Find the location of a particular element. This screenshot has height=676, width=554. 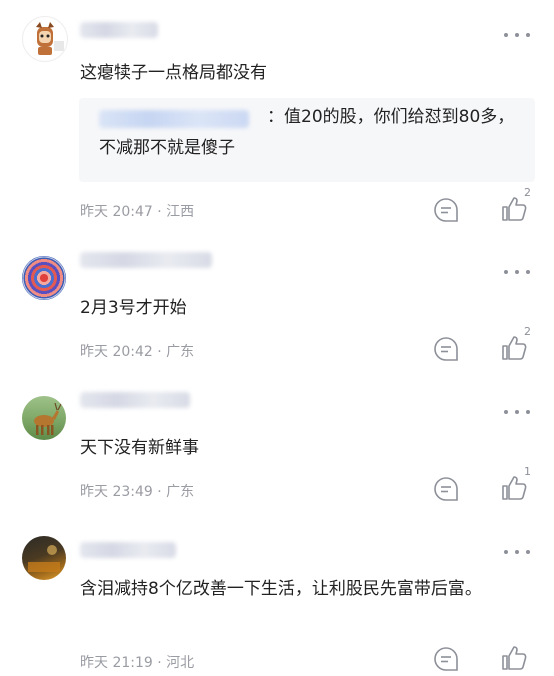

quoted-reply: ：值20的股，你们给怼到80多，不减那不就是傻子 is located at coordinates (307, 140).